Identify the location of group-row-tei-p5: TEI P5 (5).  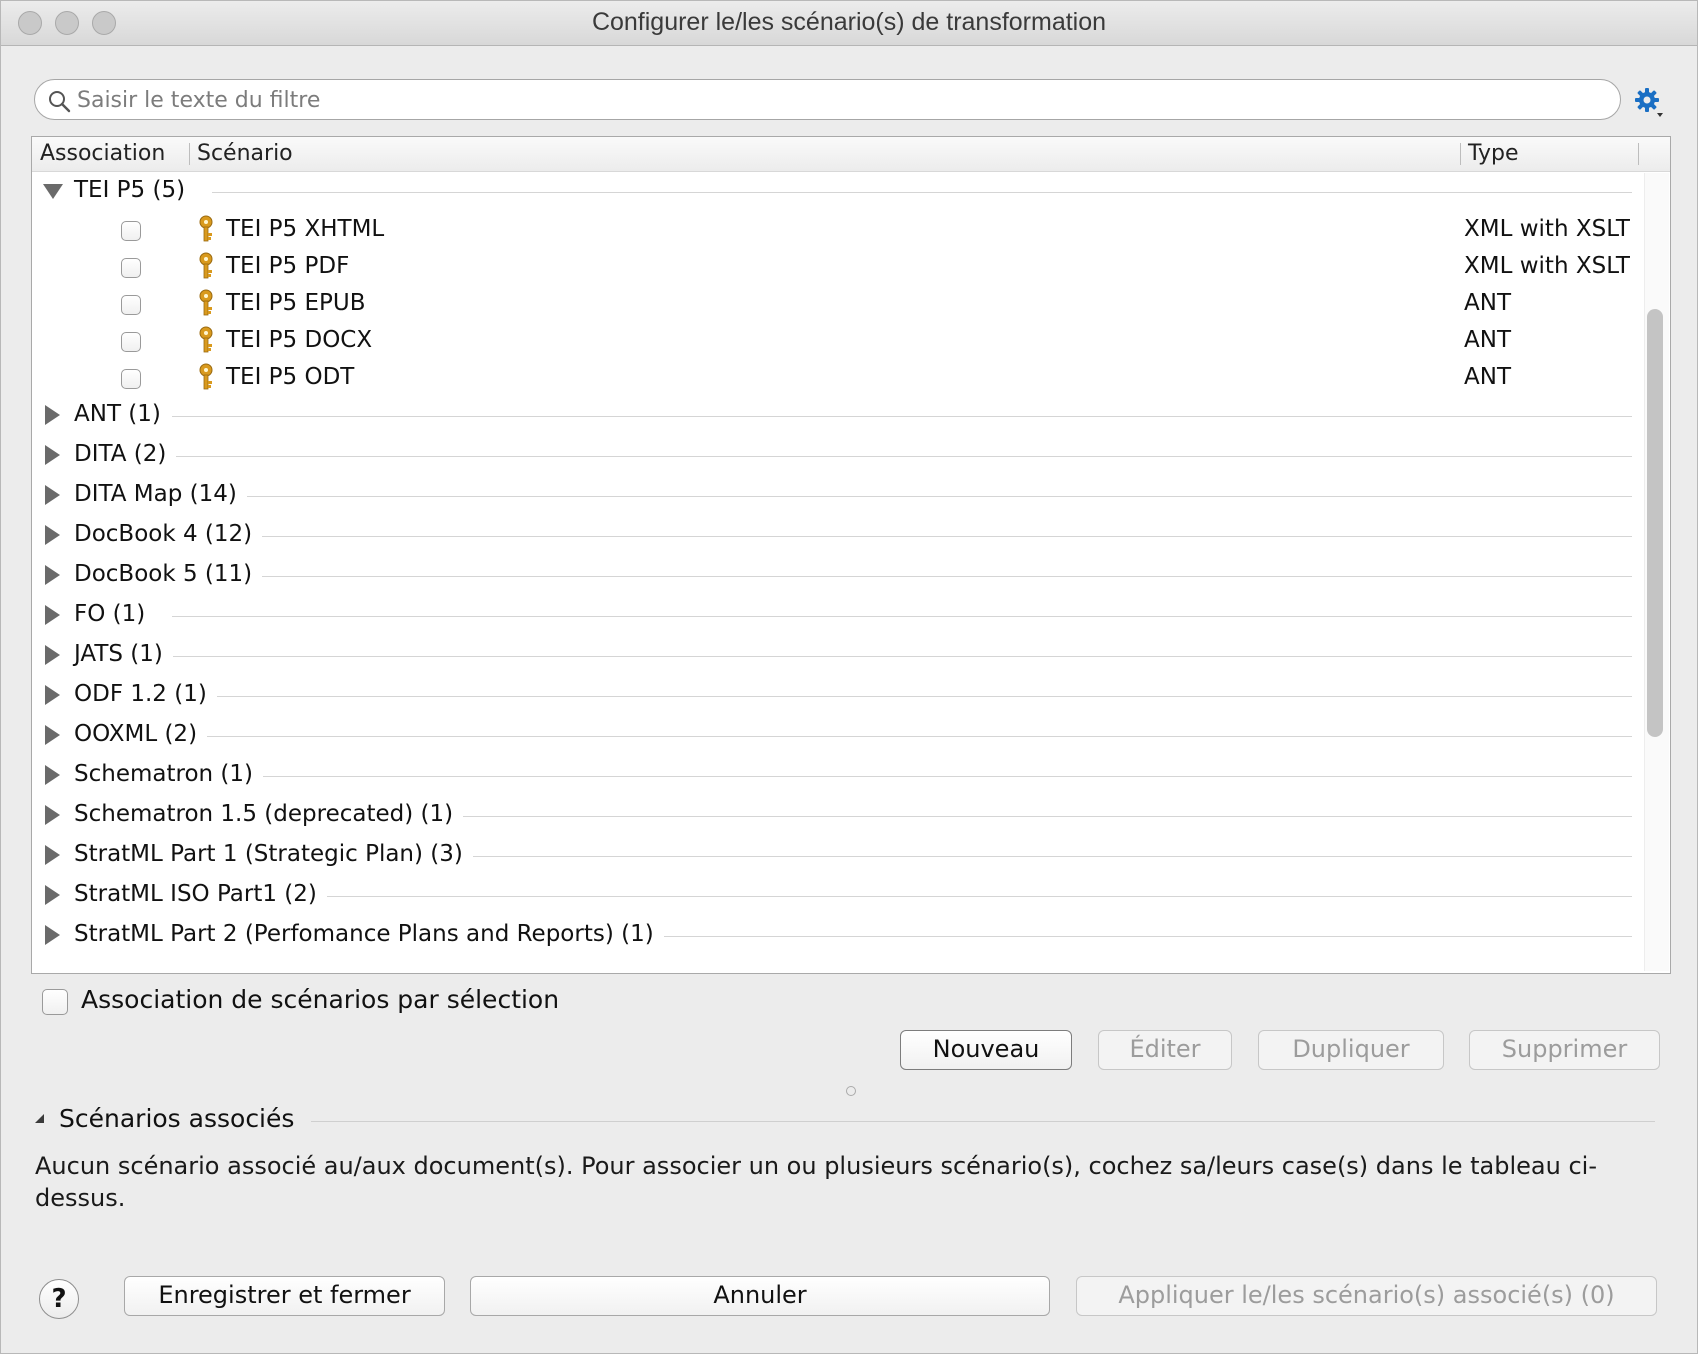
(832, 192).